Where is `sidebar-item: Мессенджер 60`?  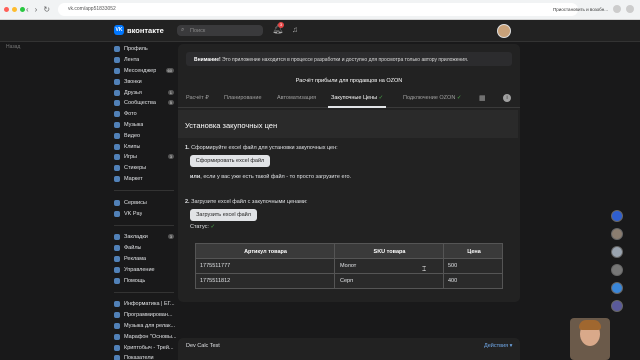
sidebar-item: Мессенджер 60 is located at coordinates (145, 71).